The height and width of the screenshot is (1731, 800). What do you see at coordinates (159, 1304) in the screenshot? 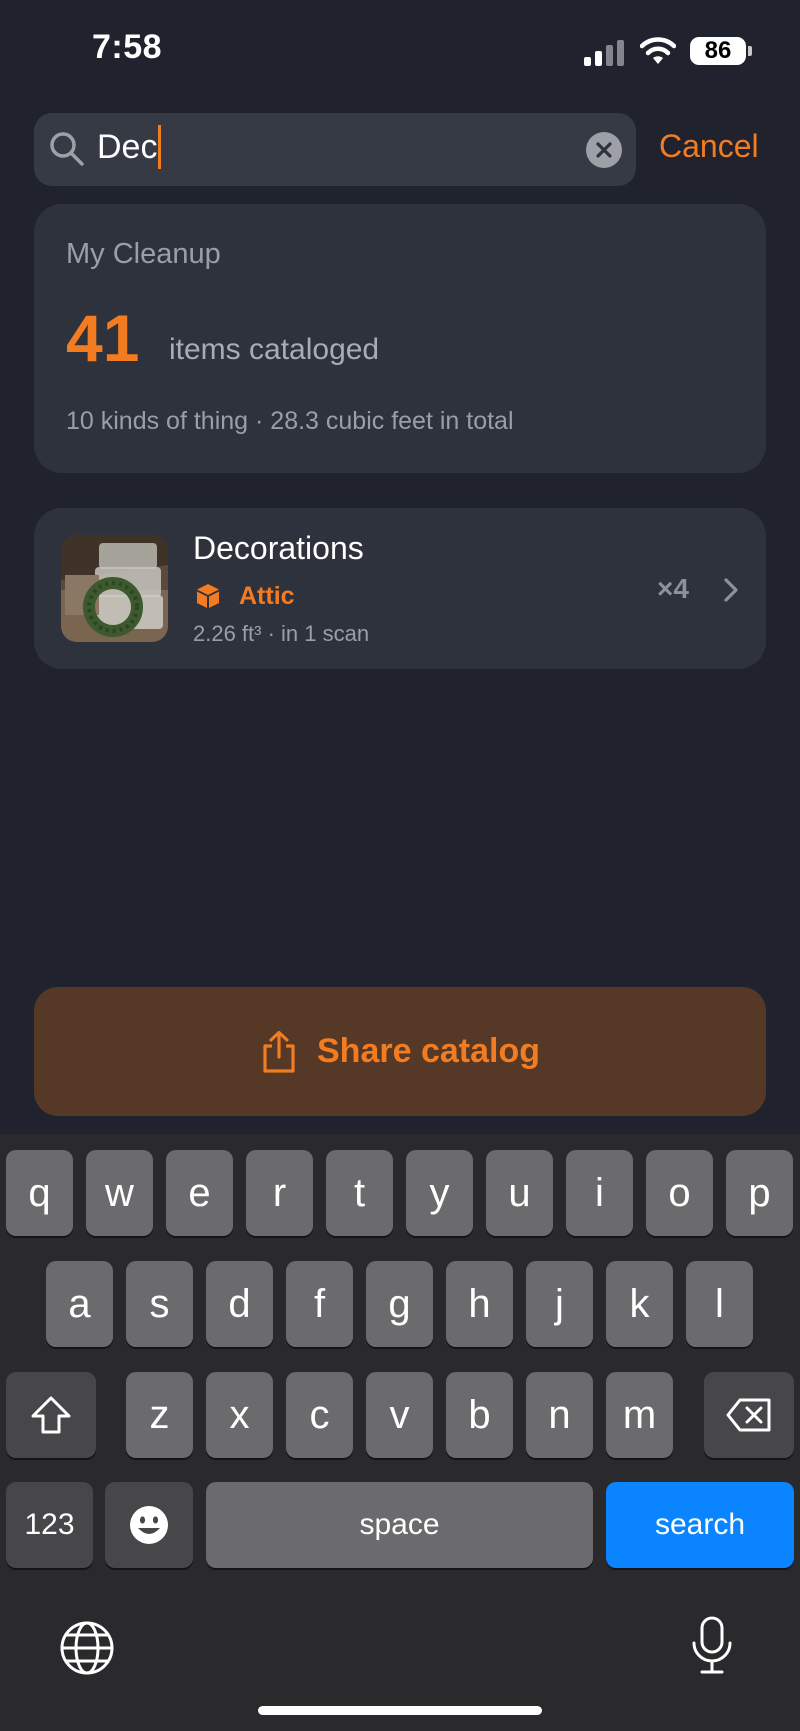
I see `key-s: s` at bounding box center [159, 1304].